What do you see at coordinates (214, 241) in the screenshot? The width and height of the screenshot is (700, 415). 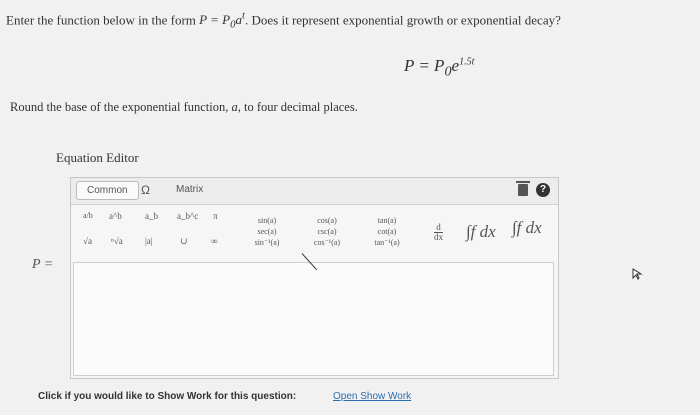 I see `infinity-button: ∞` at bounding box center [214, 241].